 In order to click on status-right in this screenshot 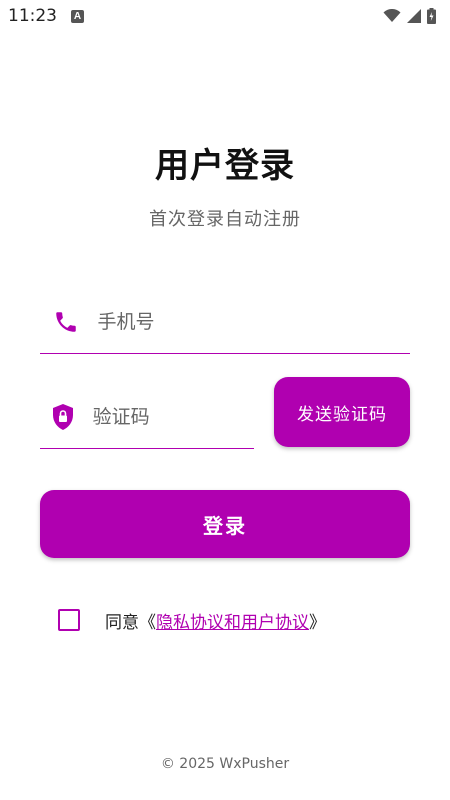, I will do `click(409, 16)`.